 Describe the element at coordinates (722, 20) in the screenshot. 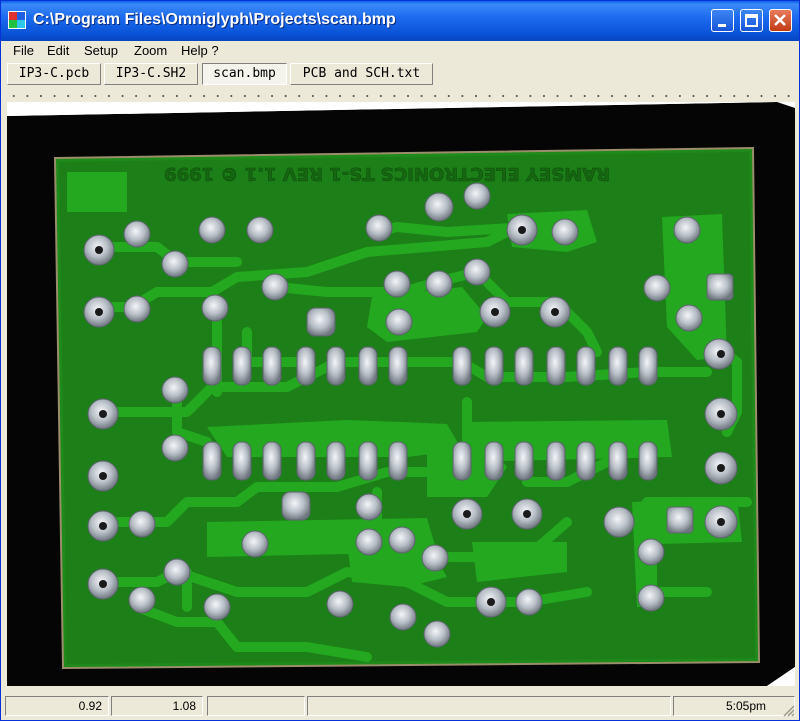

I see `minimize-button` at that location.